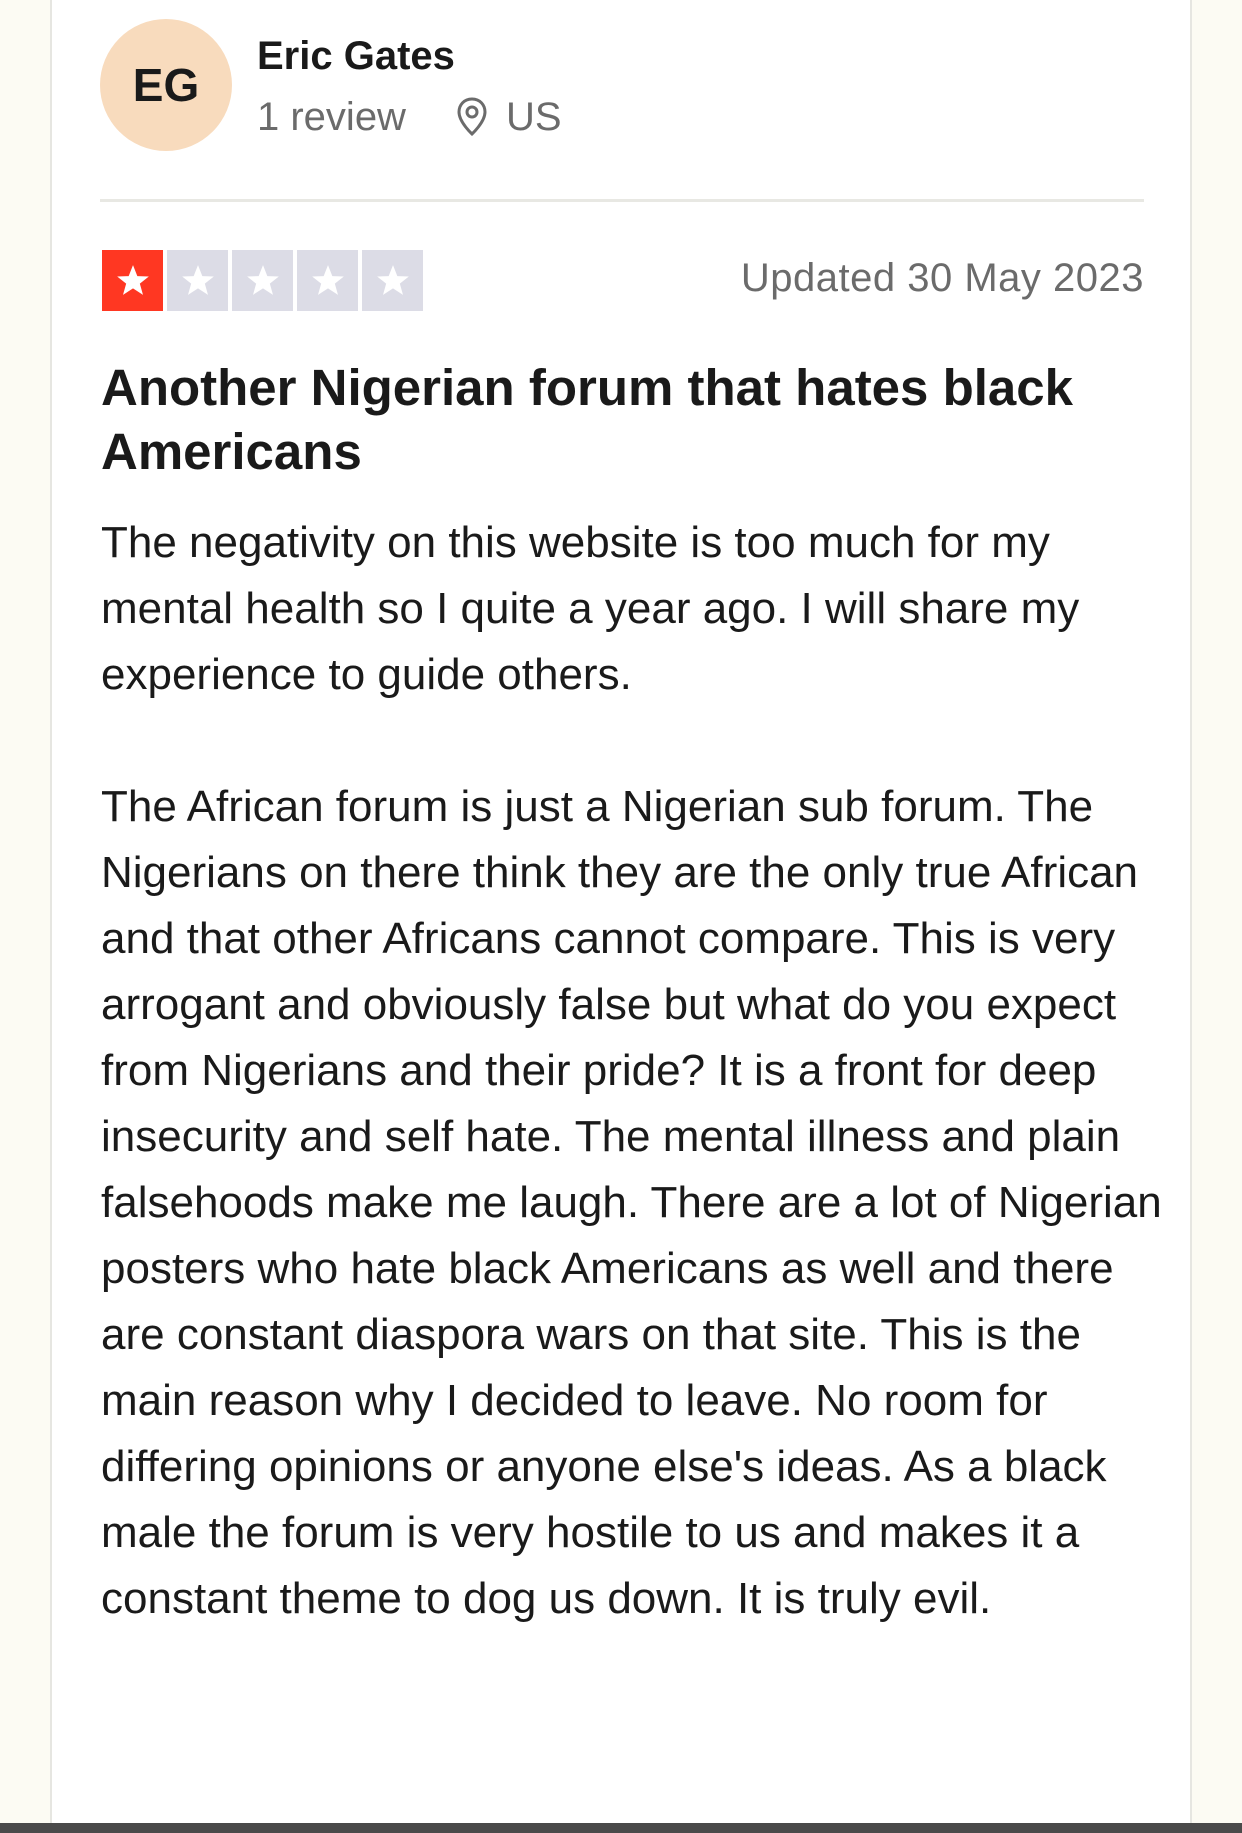 This screenshot has width=1242, height=1833. I want to click on avatar: EG, so click(166, 85).